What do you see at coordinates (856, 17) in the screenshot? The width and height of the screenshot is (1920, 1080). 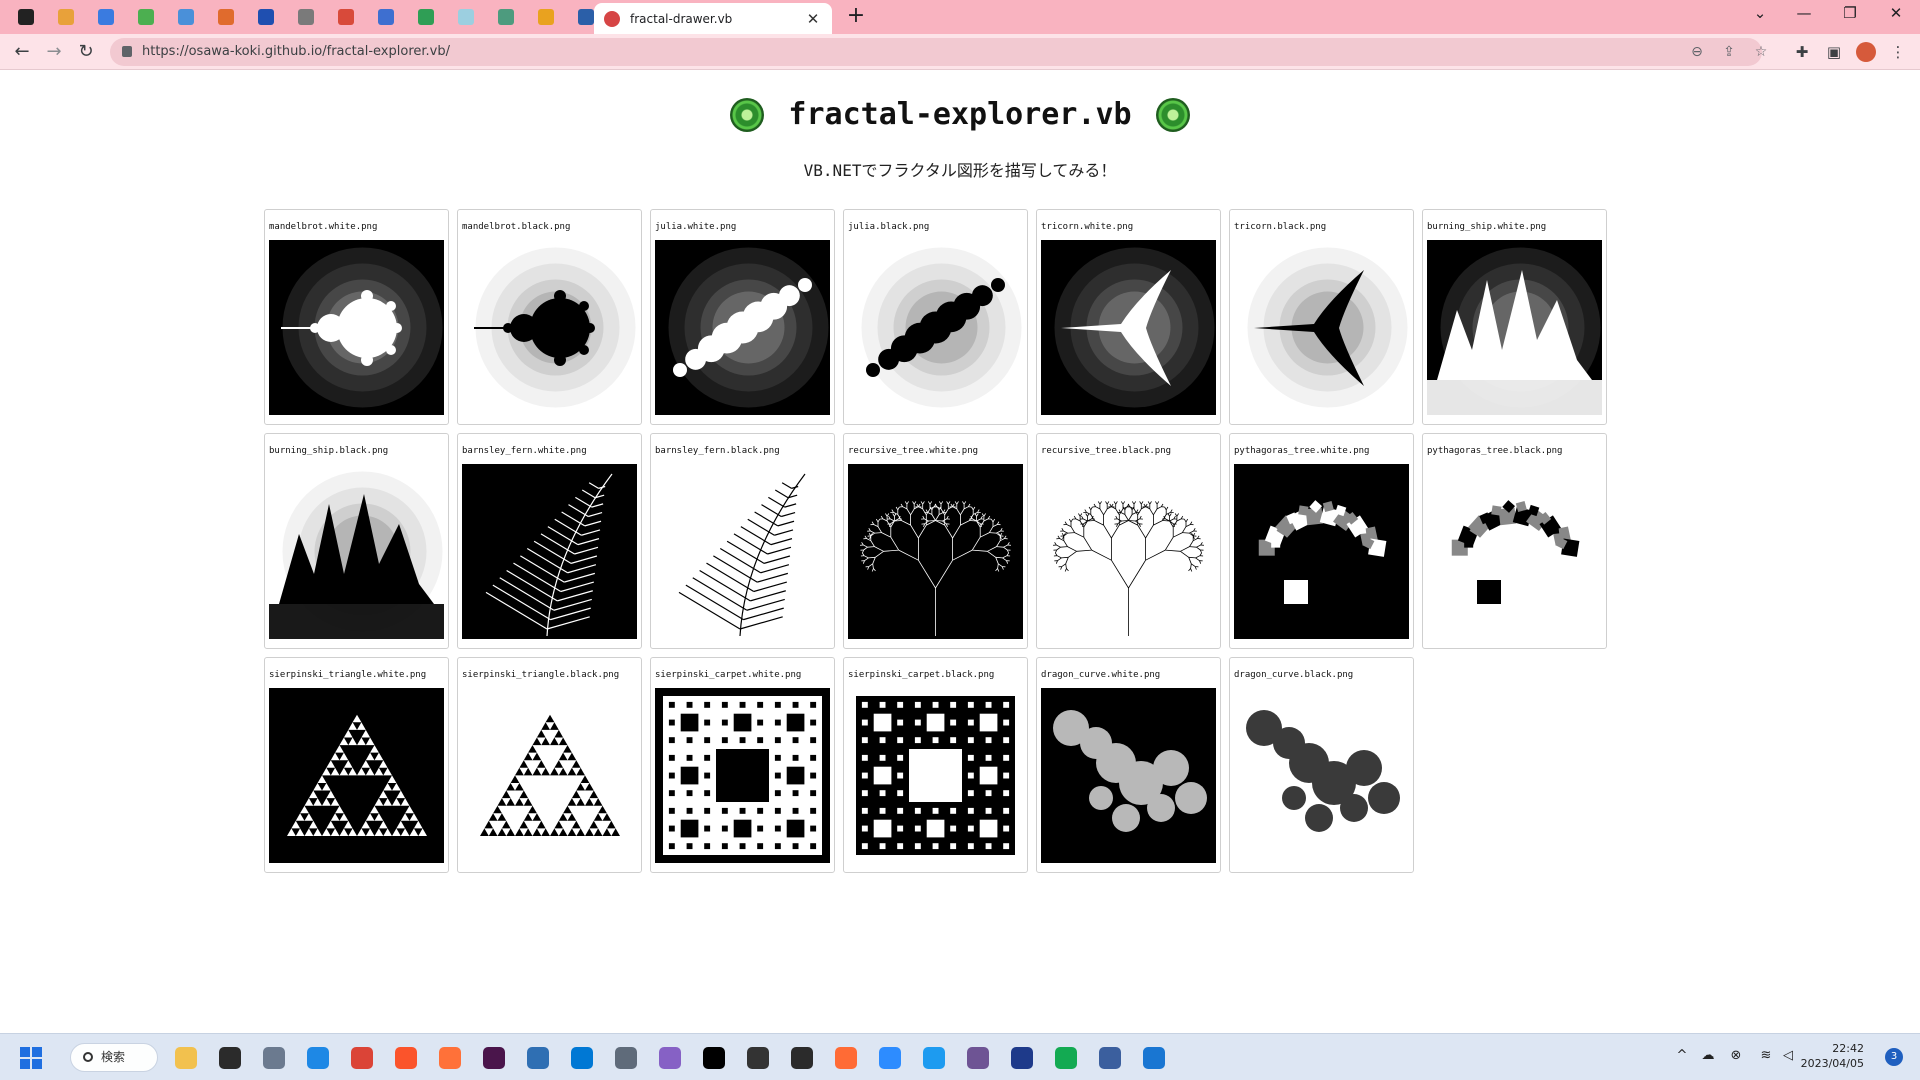 I see `new-tab-button: +` at bounding box center [856, 17].